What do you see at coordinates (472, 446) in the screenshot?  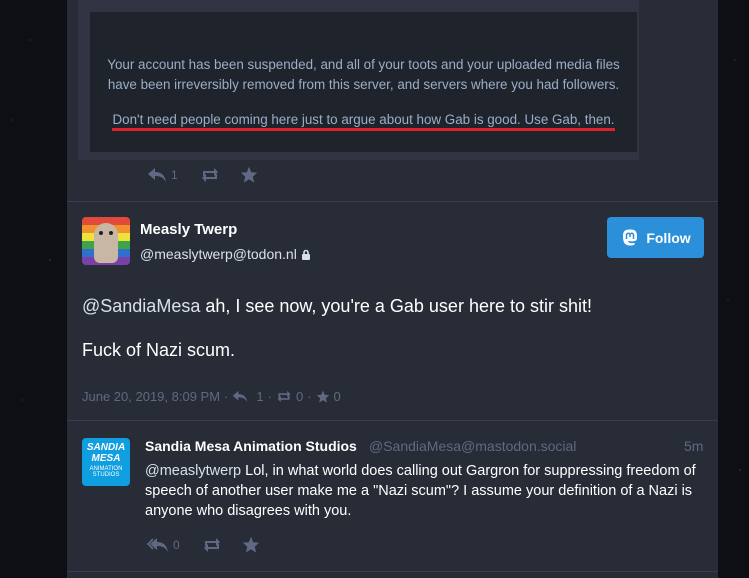 I see `account-handle: @SandiaMesa@mastodon.social` at bounding box center [472, 446].